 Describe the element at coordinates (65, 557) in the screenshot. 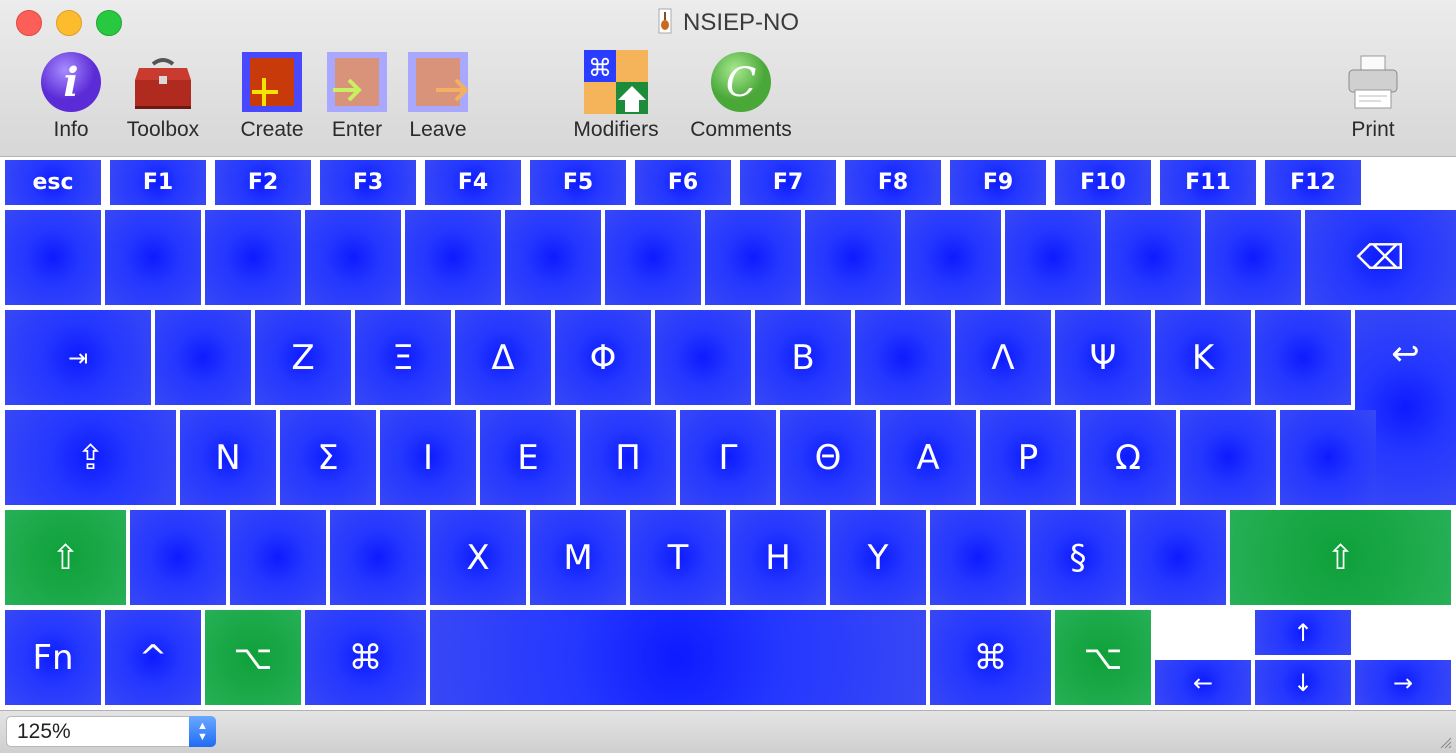

I see `key-left-shift: ⇧` at that location.